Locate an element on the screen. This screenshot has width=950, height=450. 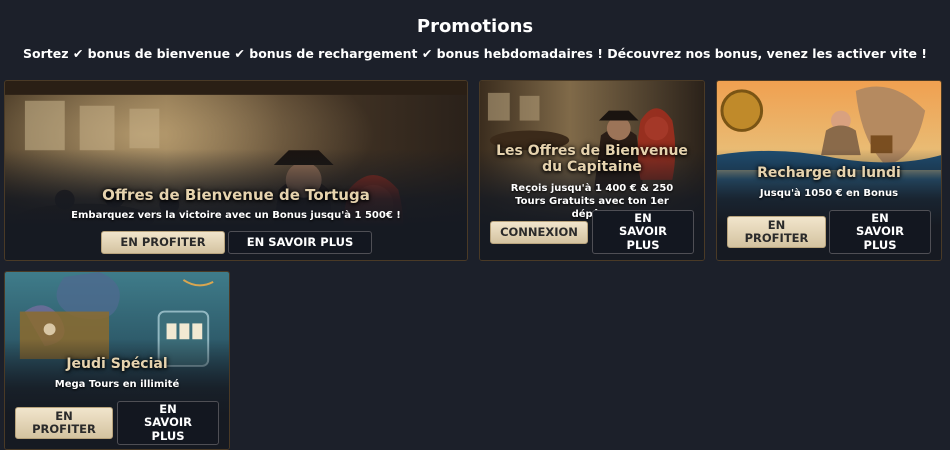
promo-title: Offres de Bienvenue de Tortuga is located at coordinates (236, 195).